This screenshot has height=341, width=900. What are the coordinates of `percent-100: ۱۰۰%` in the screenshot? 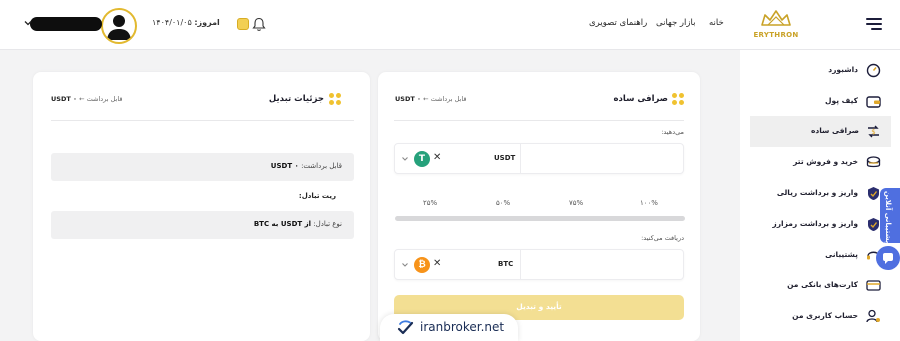 It's located at (649, 203).